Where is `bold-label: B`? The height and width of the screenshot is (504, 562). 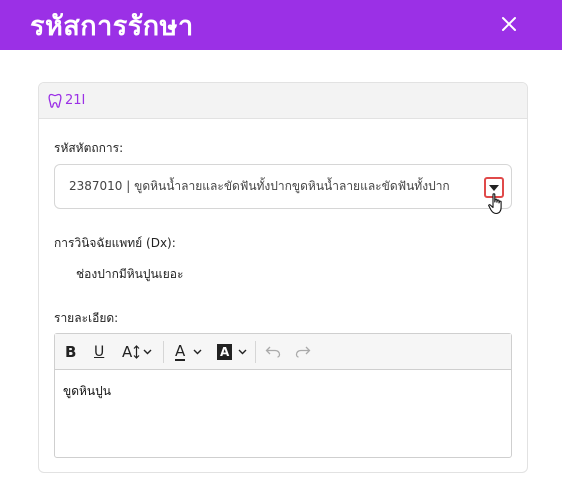 bold-label: B is located at coordinates (71, 352).